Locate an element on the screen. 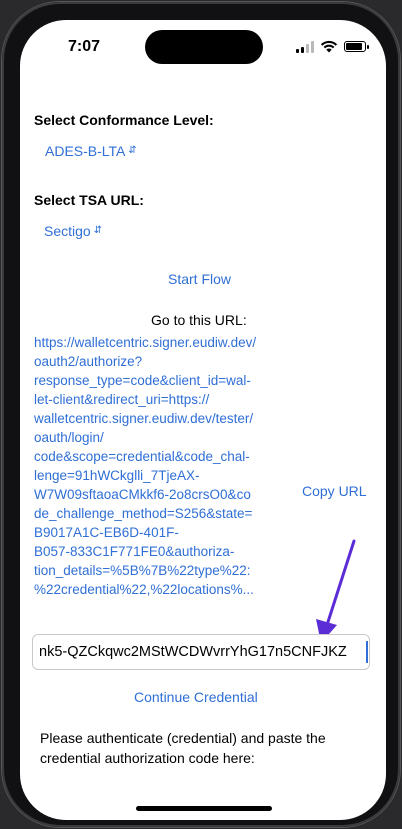 Image resolution: width=402 pixels, height=829 pixels. authorization-code-input is located at coordinates (201, 652).